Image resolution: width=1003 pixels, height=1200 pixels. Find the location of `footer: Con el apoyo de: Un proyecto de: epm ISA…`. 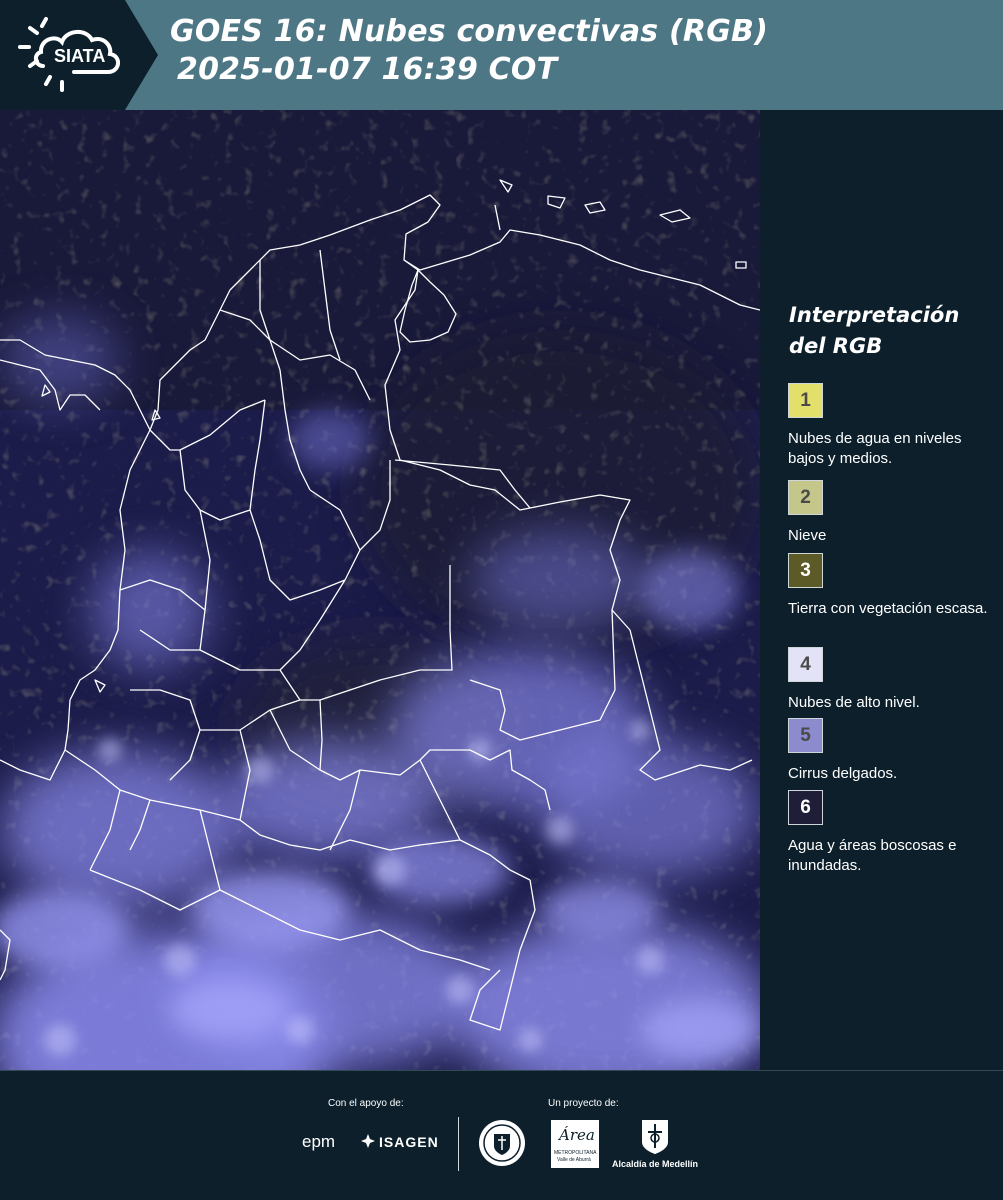

footer: Con el apoyo de: Un proyecto de: epm ISA… is located at coordinates (501, 1135).